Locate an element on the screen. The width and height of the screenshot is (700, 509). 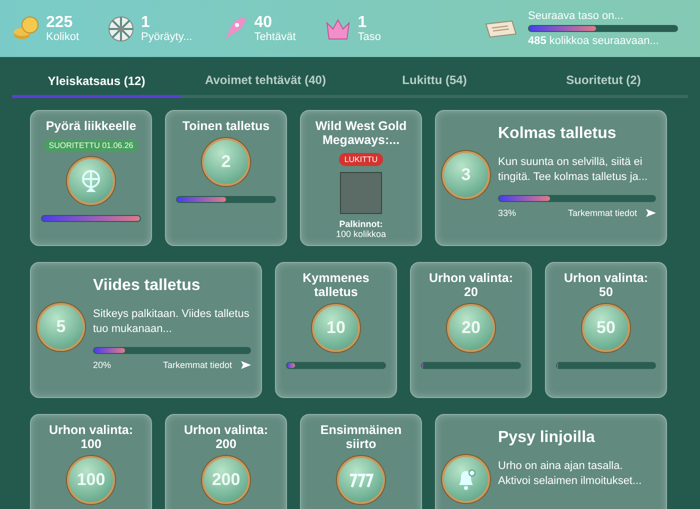
medal: 50 is located at coordinates (606, 328).